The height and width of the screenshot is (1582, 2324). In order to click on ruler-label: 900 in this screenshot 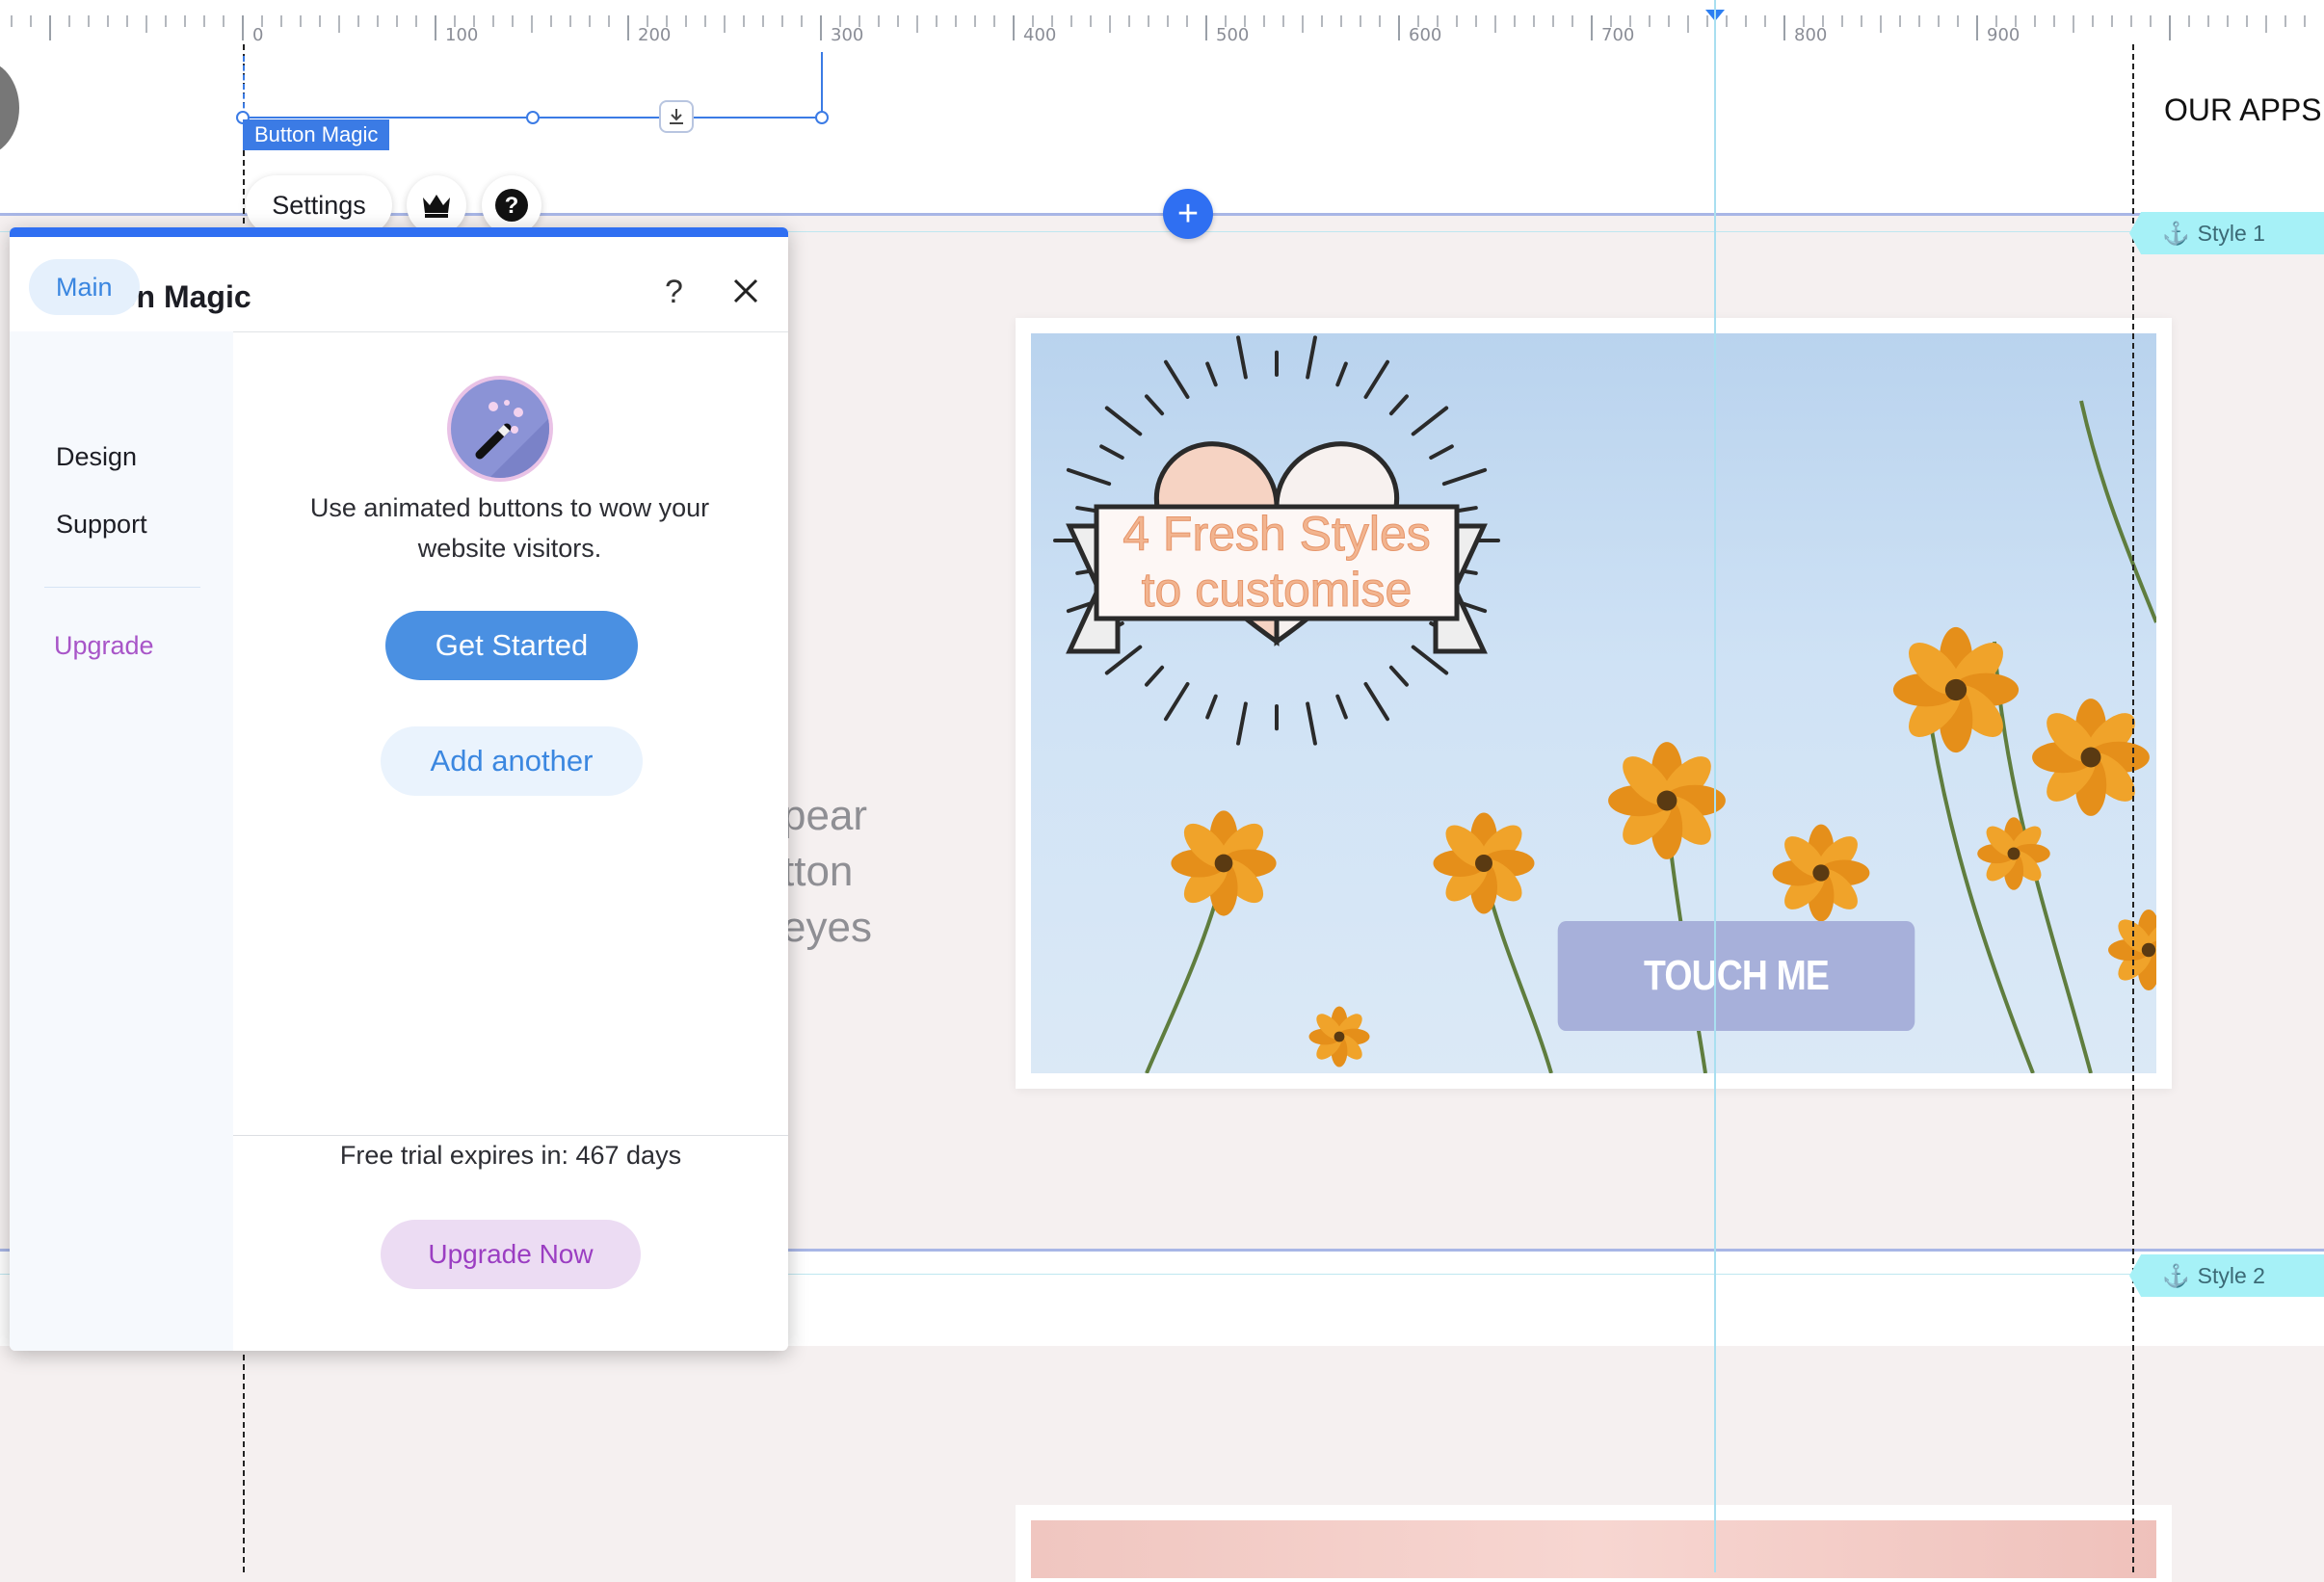, I will do `click(2004, 35)`.